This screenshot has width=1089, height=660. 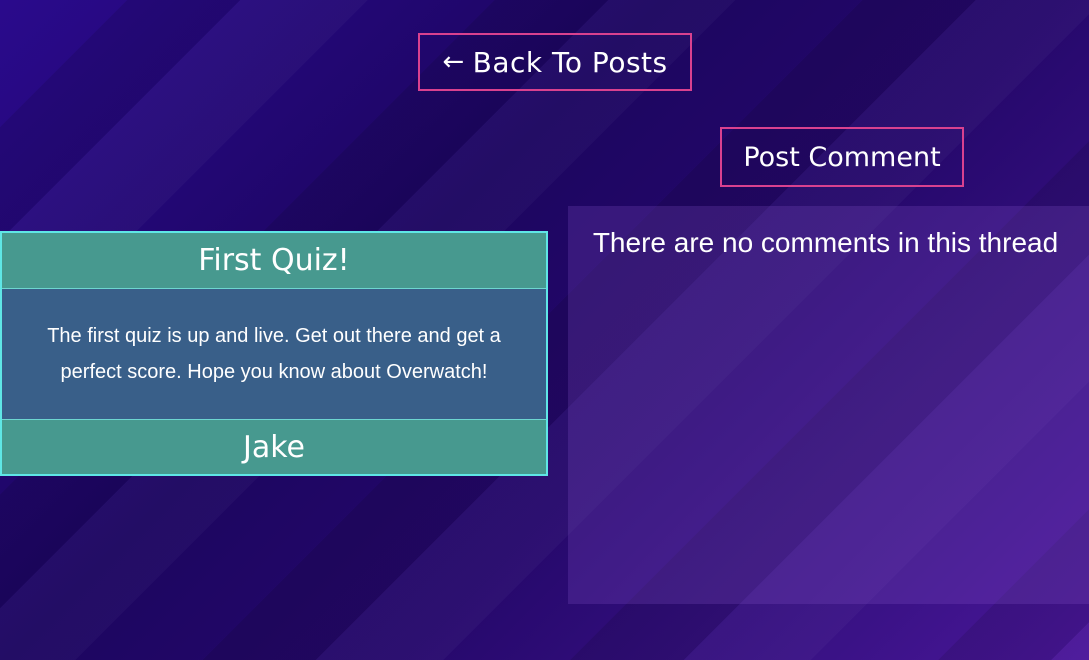 I want to click on back-to-posts-label: Back To Posts, so click(x=570, y=62).